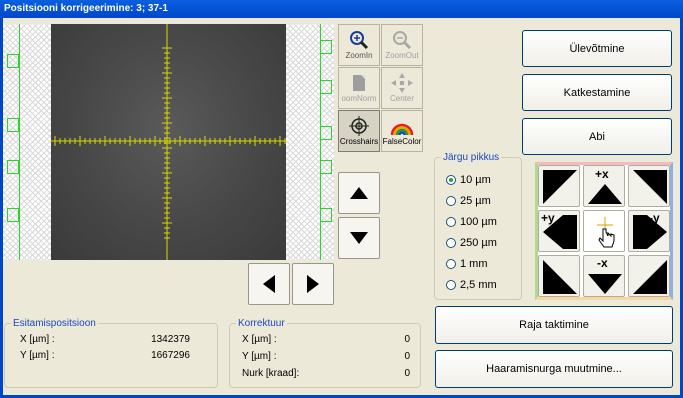  What do you see at coordinates (654, 218) in the screenshot?
I see `jog-minus-y-label: -y` at bounding box center [654, 218].